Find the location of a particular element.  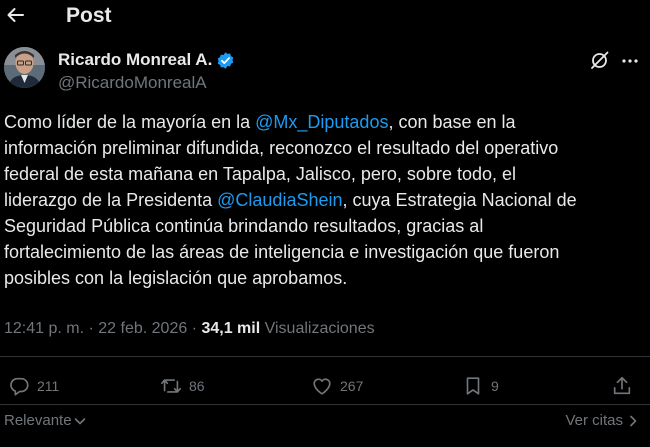

sort-replies-dropdown: Relevante is located at coordinates (45, 421).